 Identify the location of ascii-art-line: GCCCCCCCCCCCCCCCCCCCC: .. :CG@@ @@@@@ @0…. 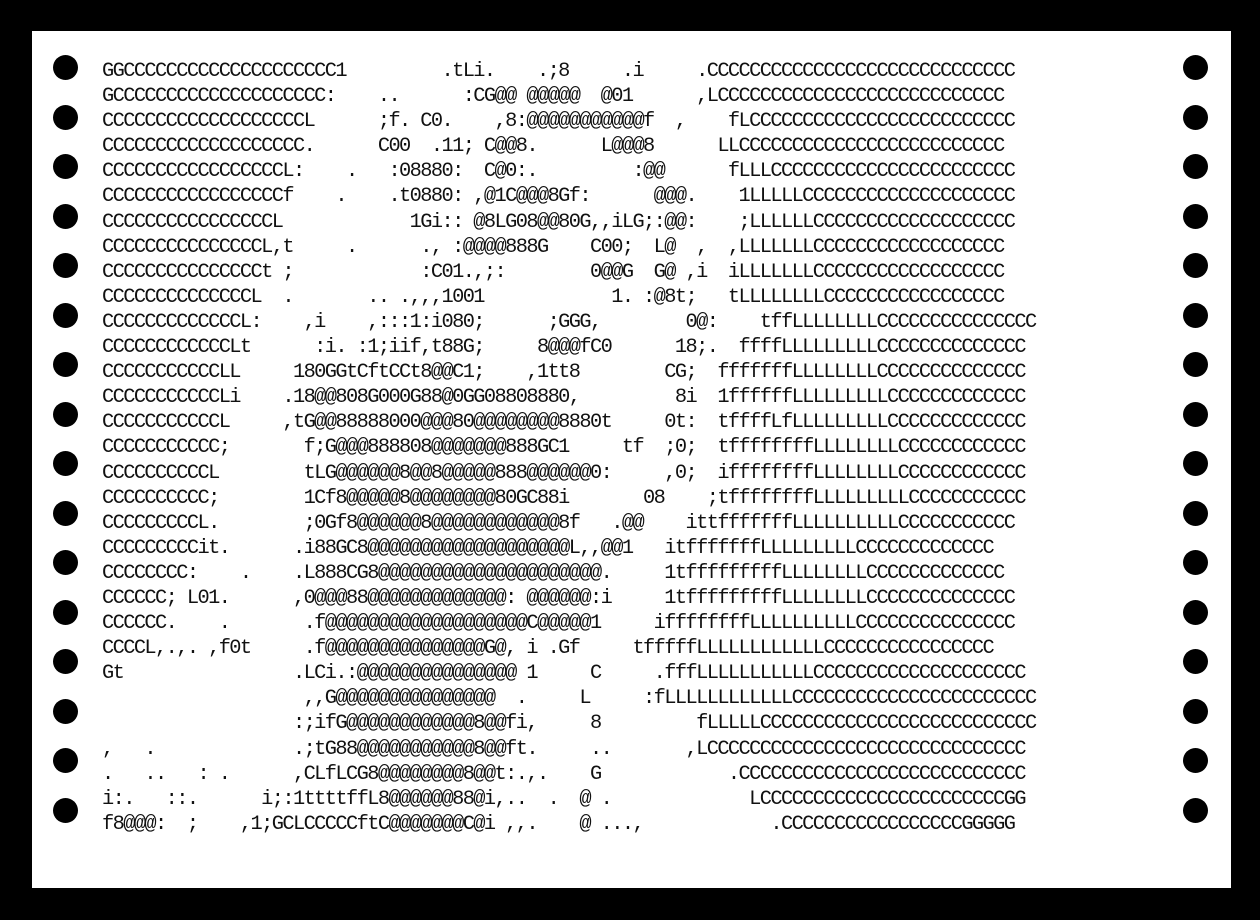
(553, 97).